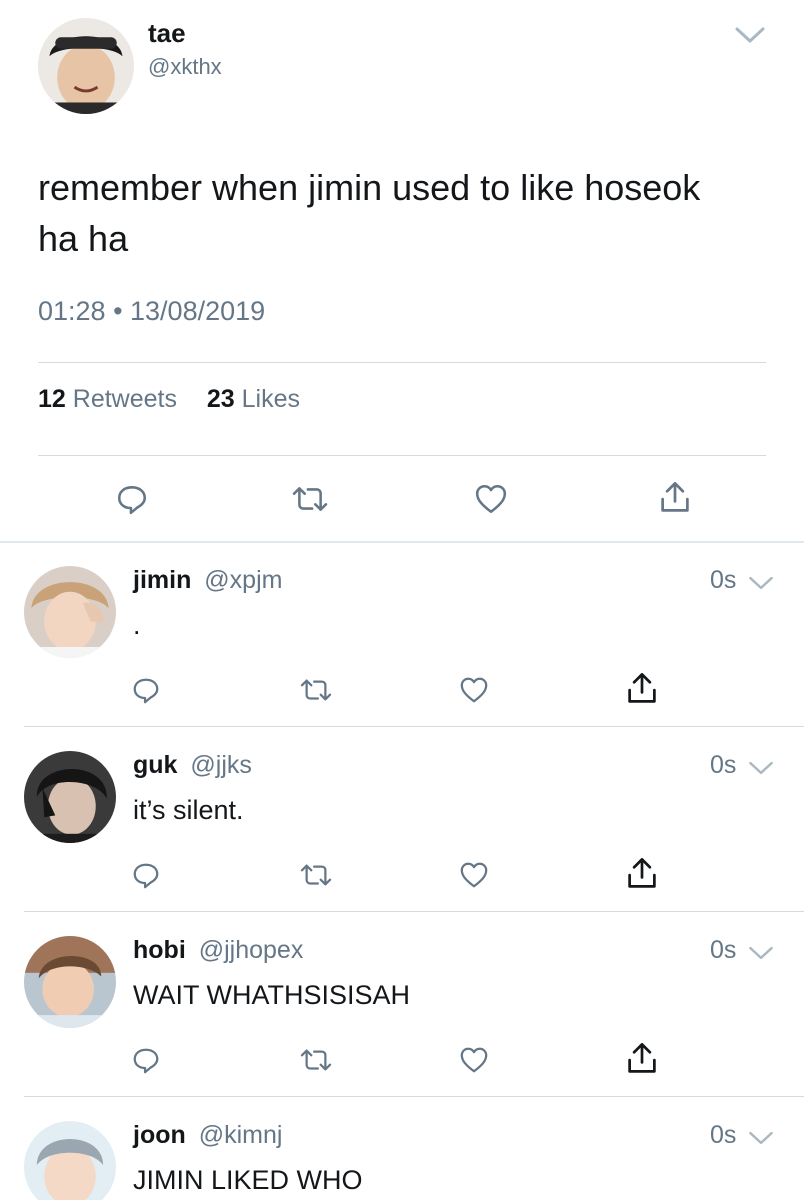 The image size is (804, 1200). I want to click on reply-text: it’s silent., so click(188, 810).